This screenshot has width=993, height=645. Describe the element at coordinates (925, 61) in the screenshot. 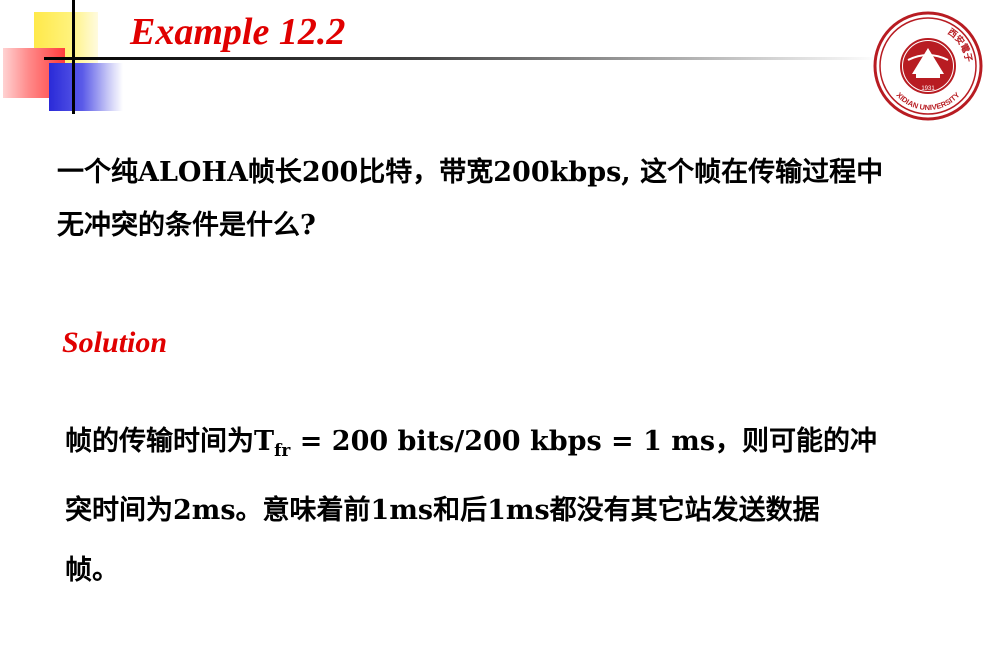

I see `university-seal-logo: 西安電子科技大學 XIDIAN UNIVERSITY 1931` at that location.